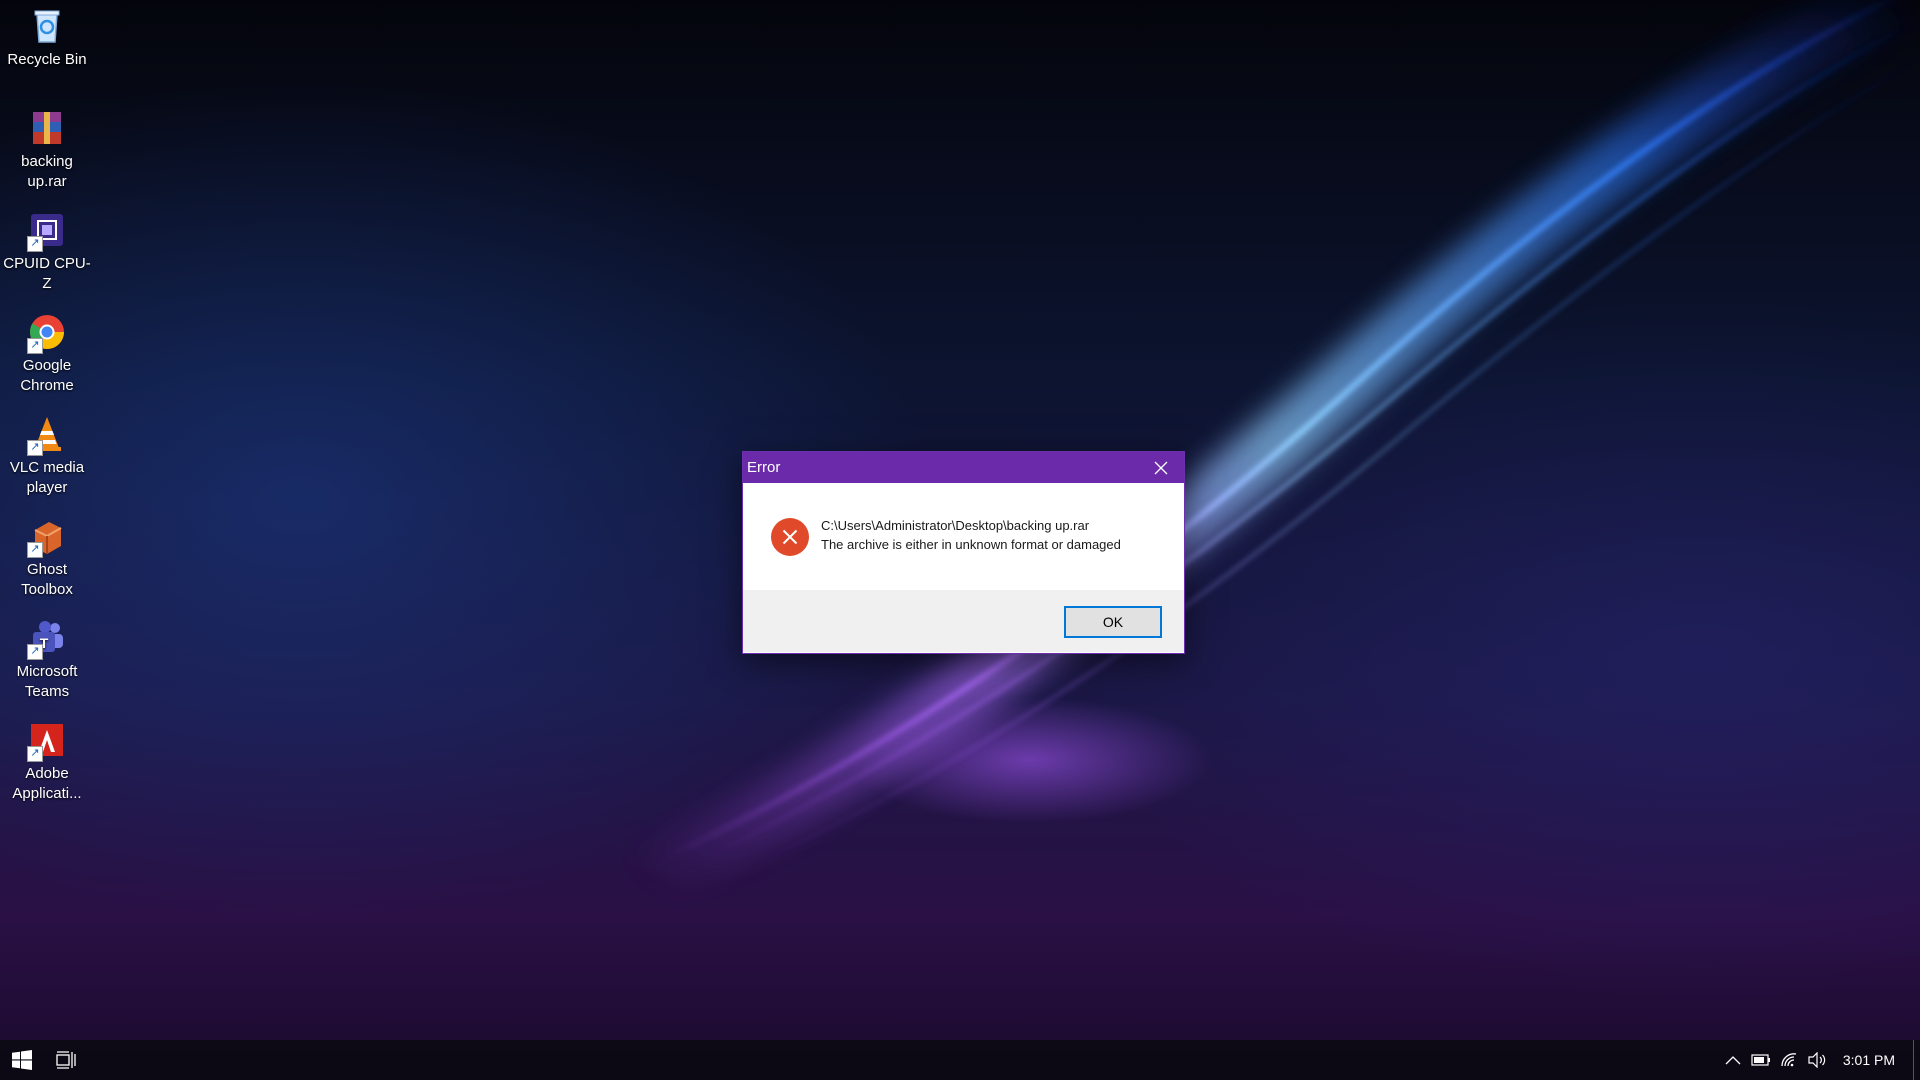 The height and width of the screenshot is (1080, 1920). What do you see at coordinates (47, 231) in the screenshot?
I see `cpuz-icon: ↗` at bounding box center [47, 231].